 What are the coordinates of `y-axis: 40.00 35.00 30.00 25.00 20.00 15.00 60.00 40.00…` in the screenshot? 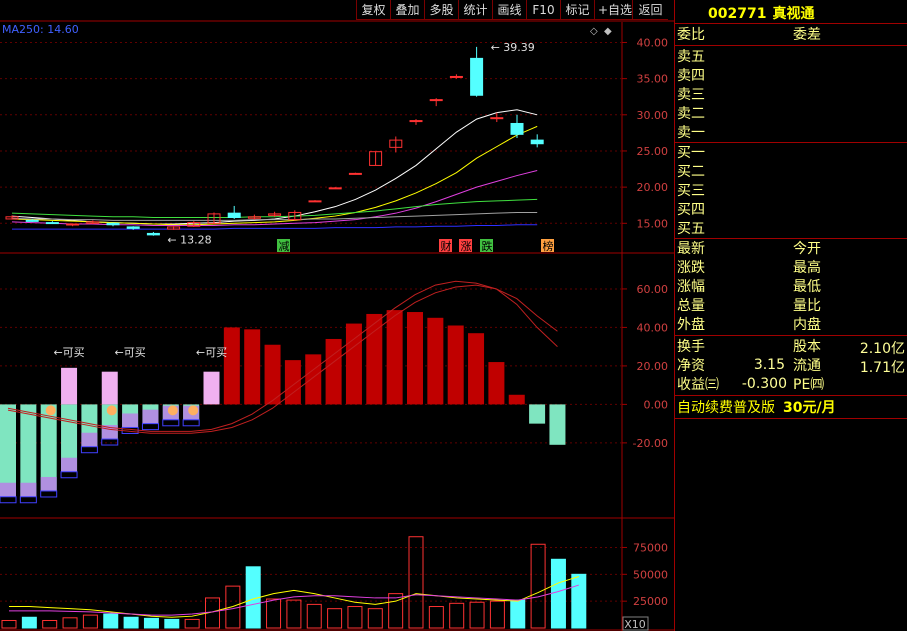 It's located at (645, 333).